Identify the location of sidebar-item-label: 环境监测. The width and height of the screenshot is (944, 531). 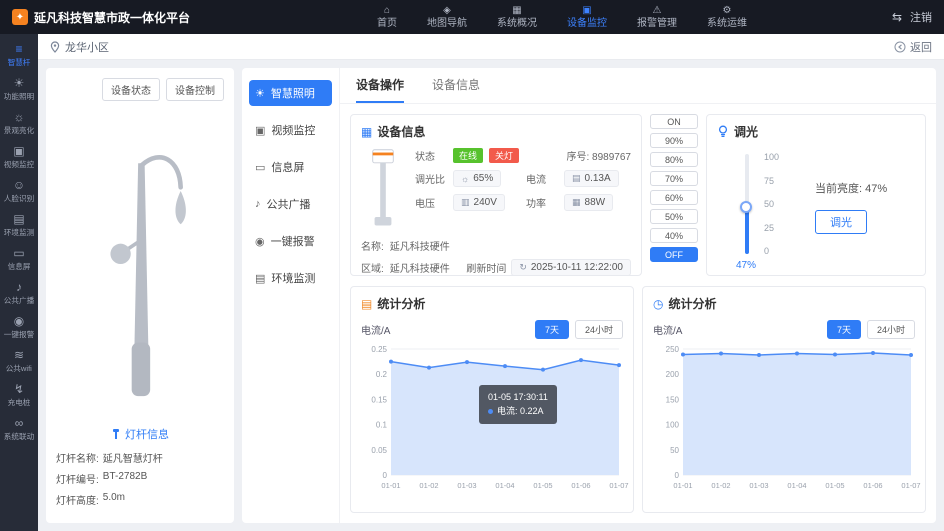
(19, 232).